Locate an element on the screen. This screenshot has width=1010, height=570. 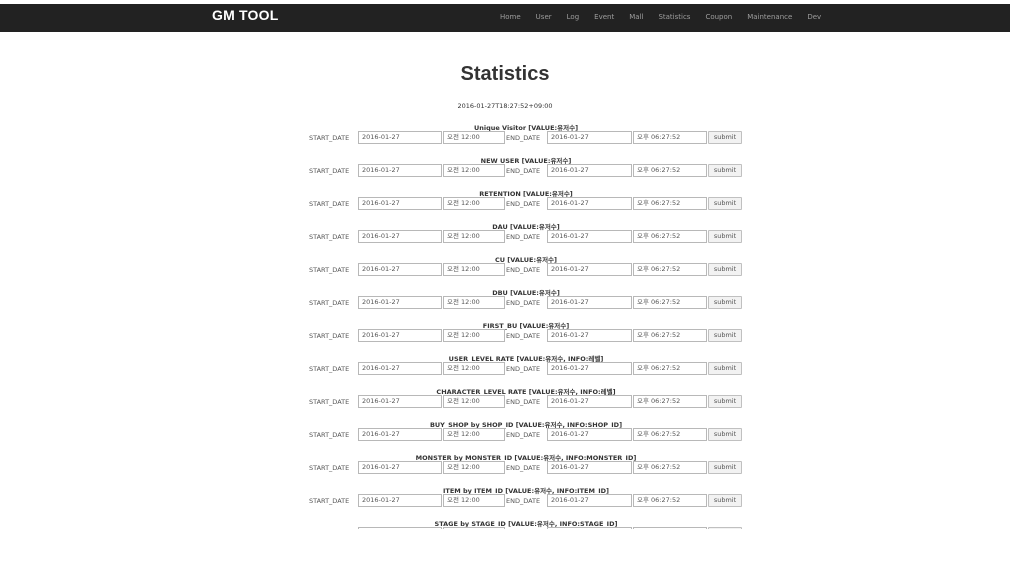
nav-item-home: Home is located at coordinates (510, 17).